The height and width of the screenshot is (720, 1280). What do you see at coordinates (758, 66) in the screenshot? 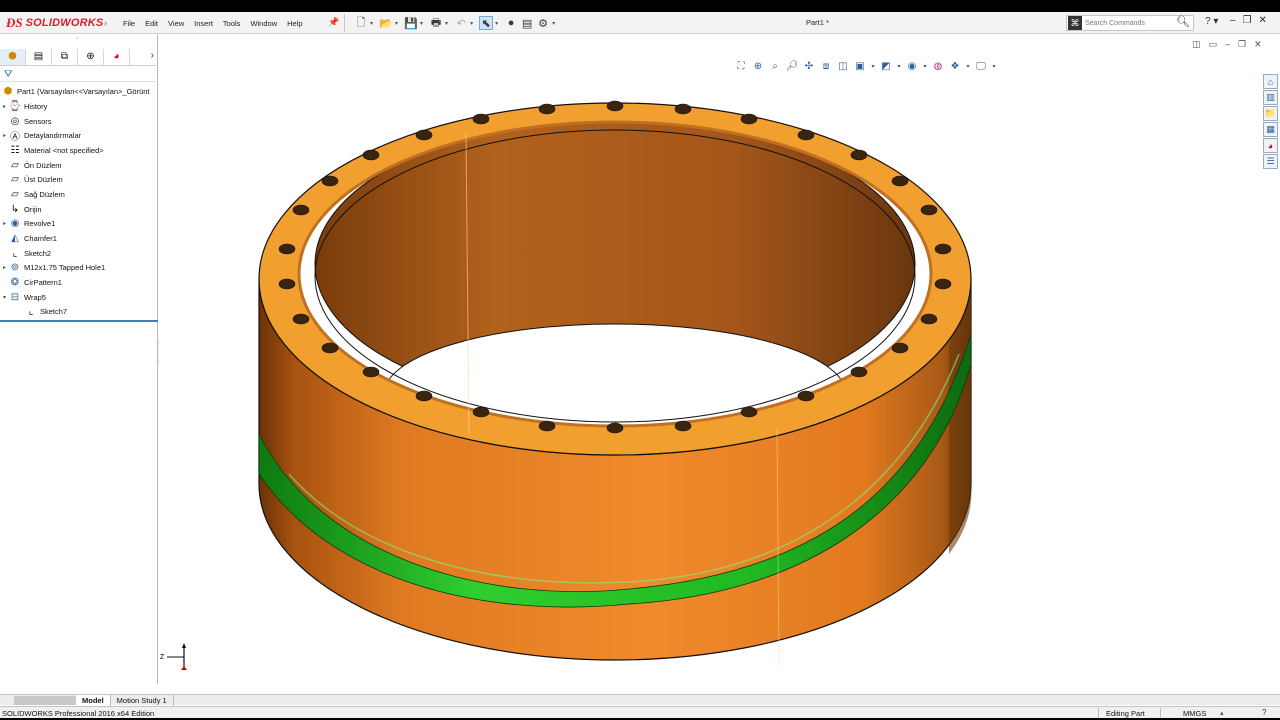
I see `zoom-to-area-icon: ⊕` at bounding box center [758, 66].